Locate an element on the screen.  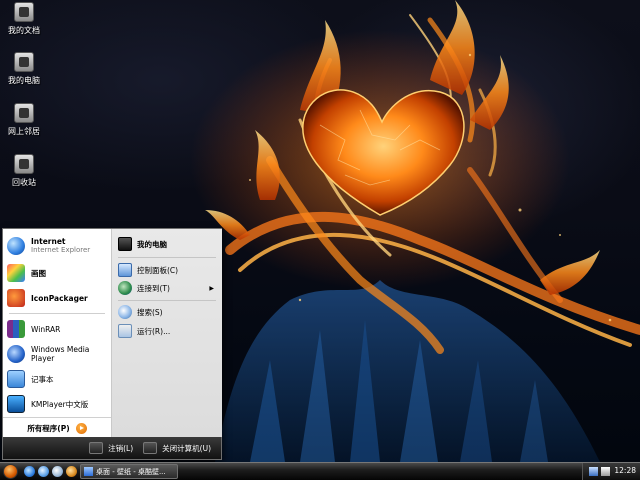
quick-launch-media-player-icon is located at coordinates (43, 471).